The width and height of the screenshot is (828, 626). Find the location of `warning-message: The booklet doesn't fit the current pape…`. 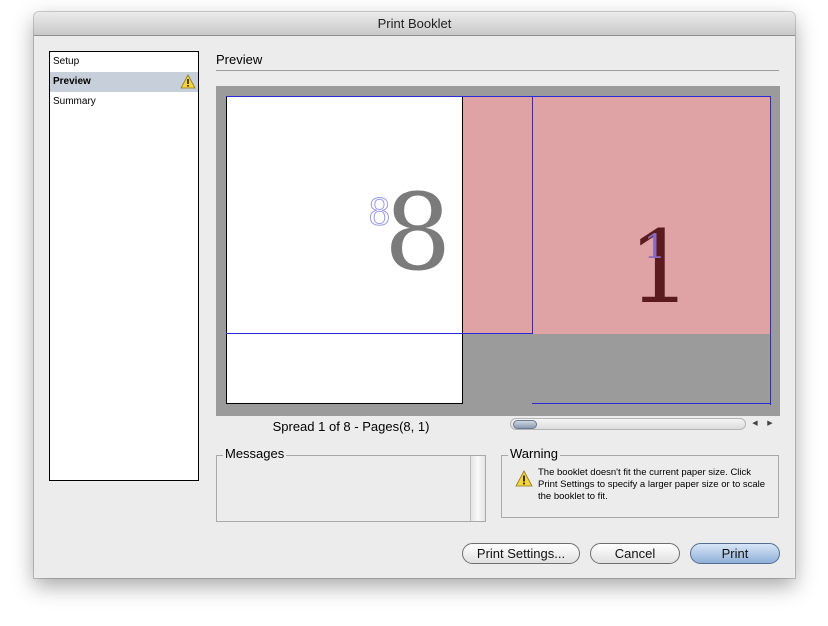

warning-message: The booklet doesn't fit the current pape… is located at coordinates (652, 484).